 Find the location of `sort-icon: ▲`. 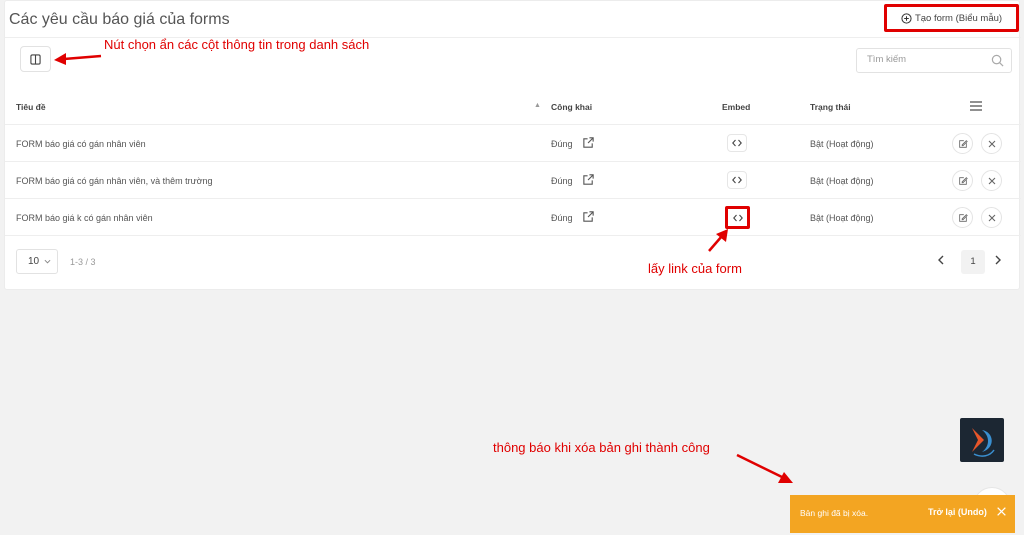

sort-icon: ▲ is located at coordinates (537, 105).